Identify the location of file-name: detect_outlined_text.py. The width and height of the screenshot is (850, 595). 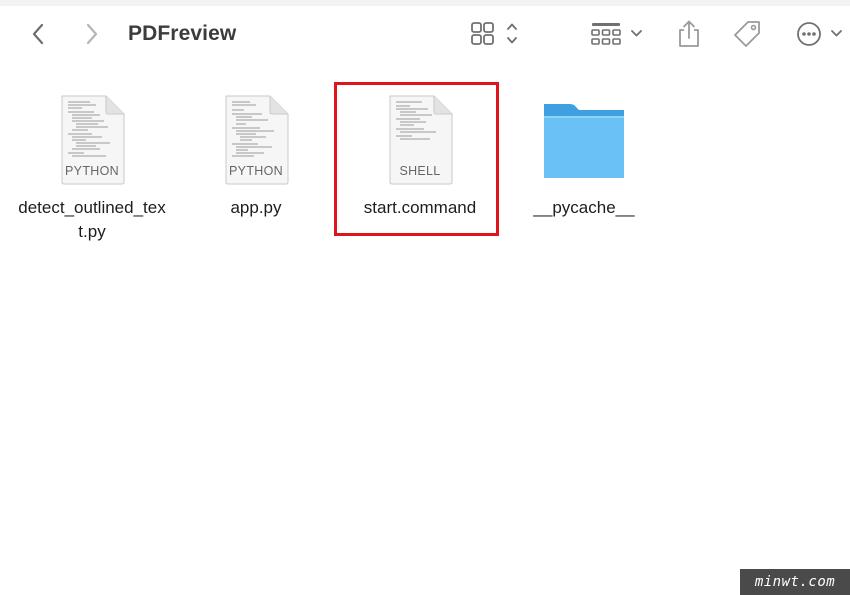
(92, 219).